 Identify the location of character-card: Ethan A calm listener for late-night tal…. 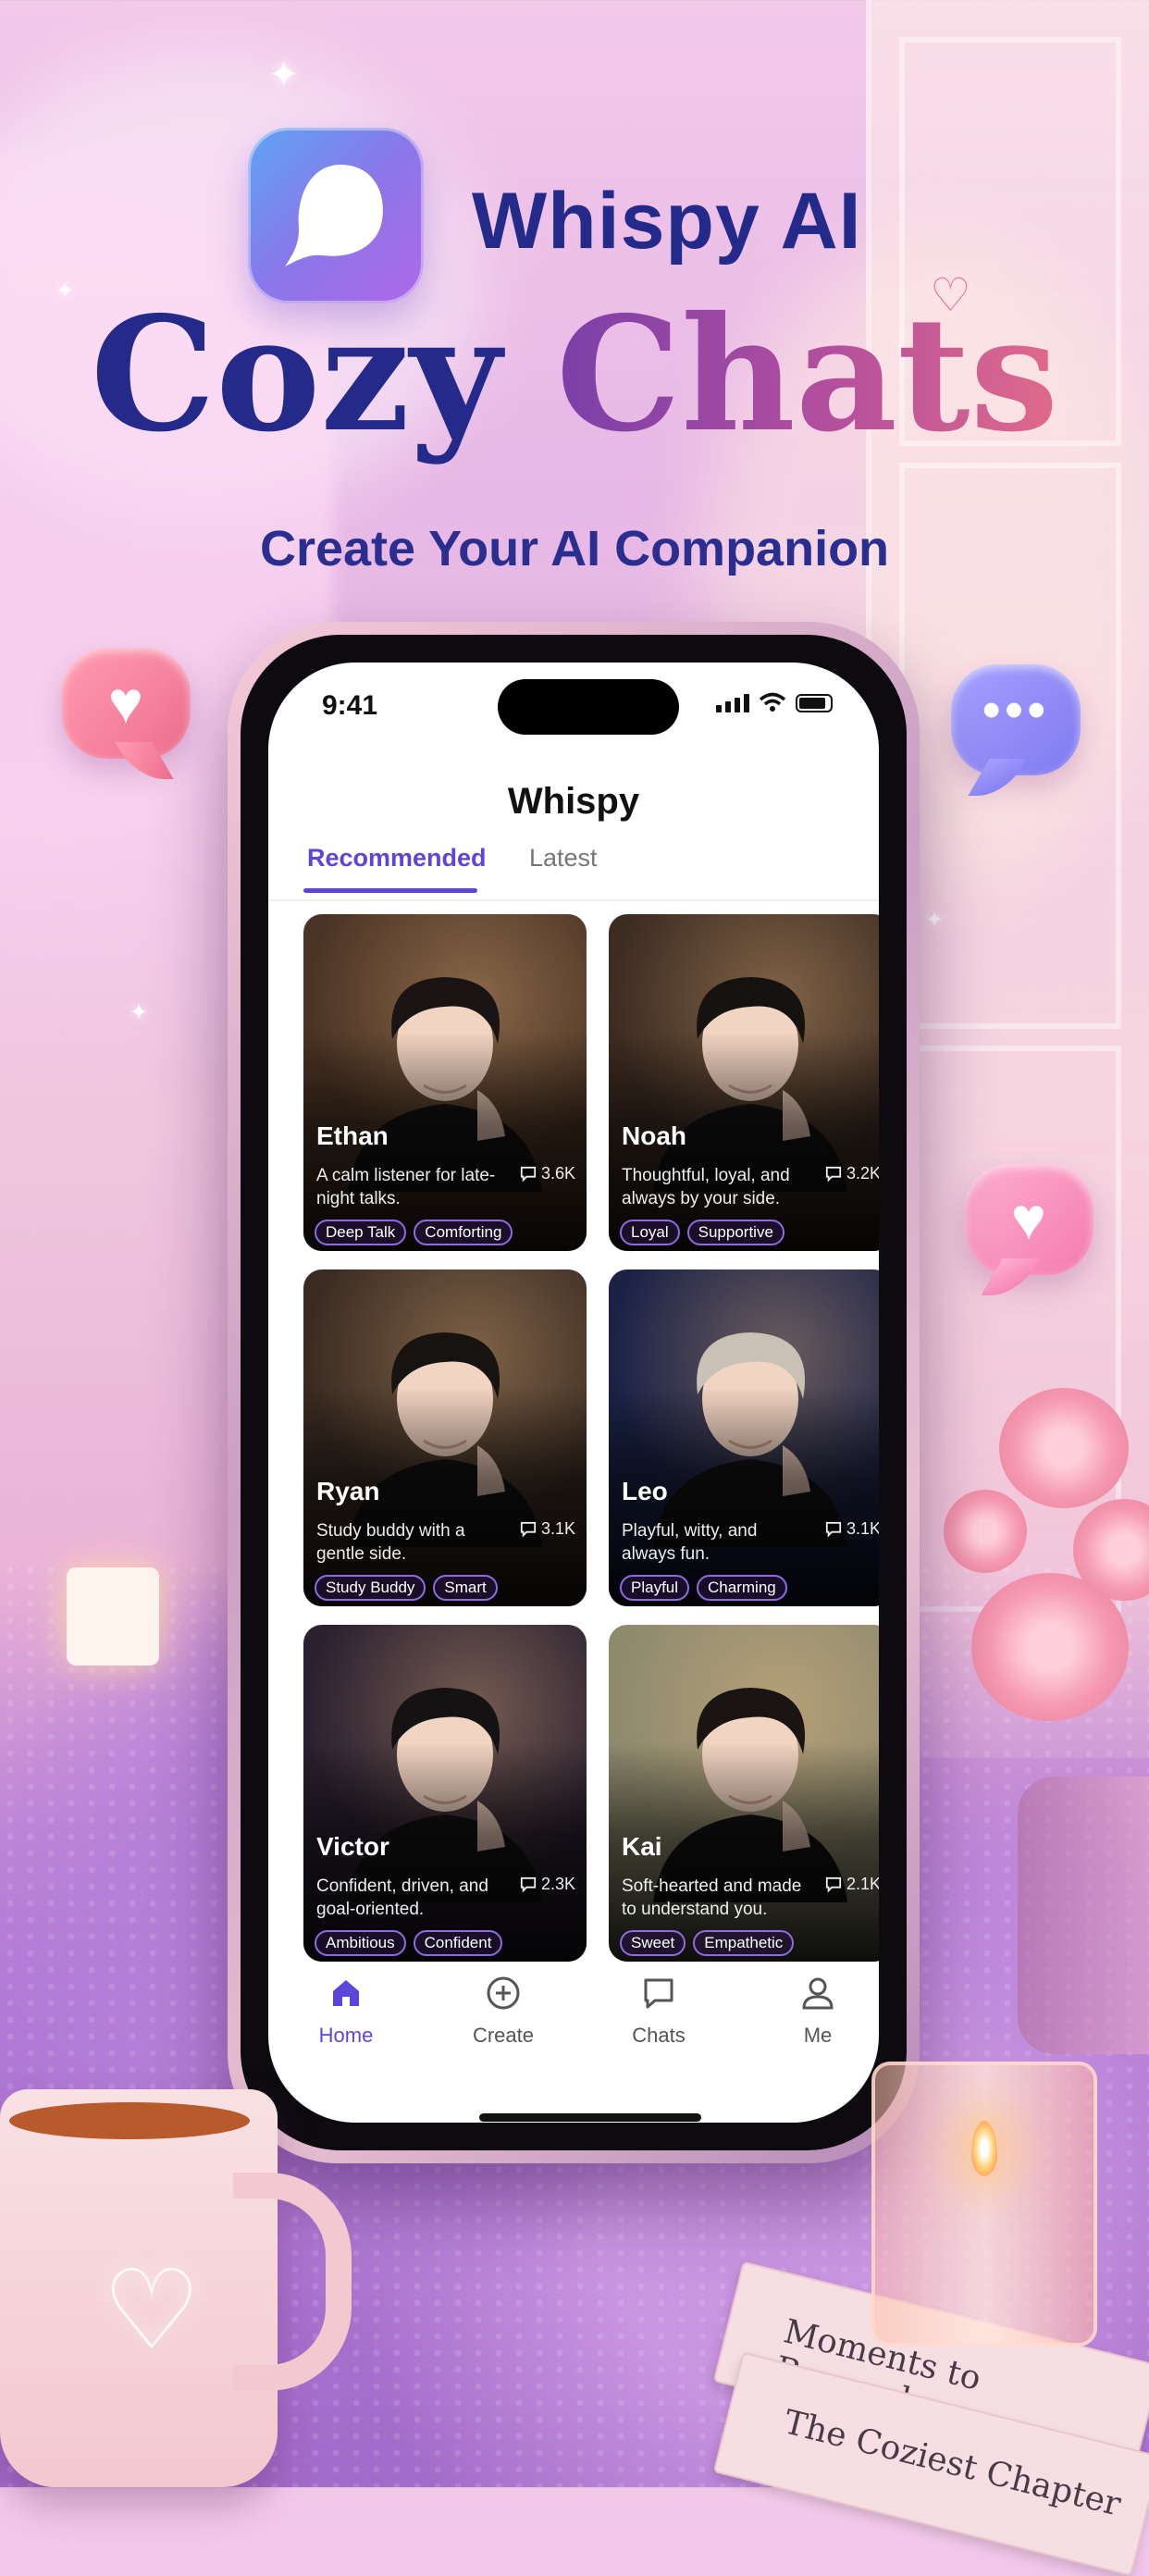
(445, 1082).